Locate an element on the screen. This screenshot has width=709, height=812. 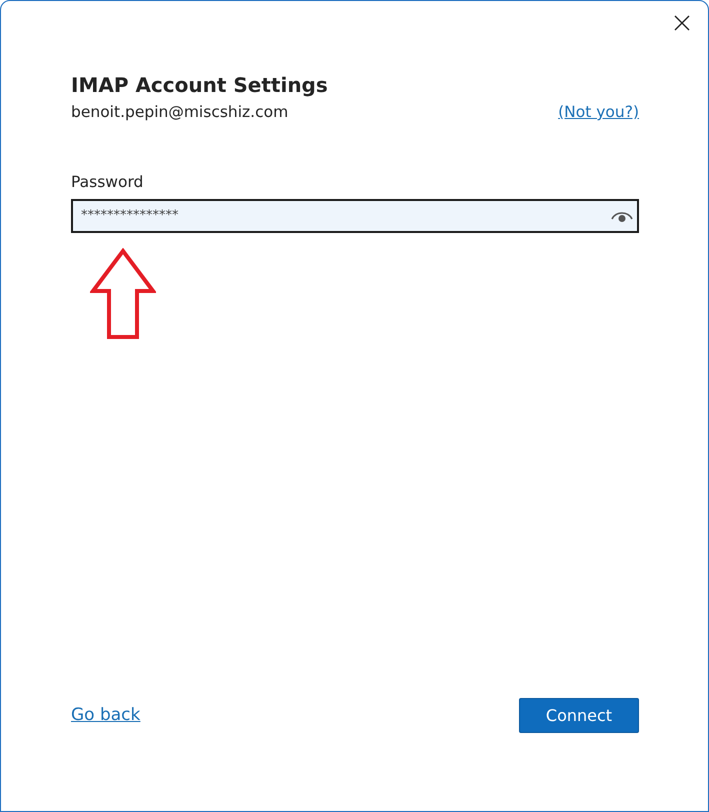
account-email: benoit.pepin@miscshiz.com is located at coordinates (179, 112).